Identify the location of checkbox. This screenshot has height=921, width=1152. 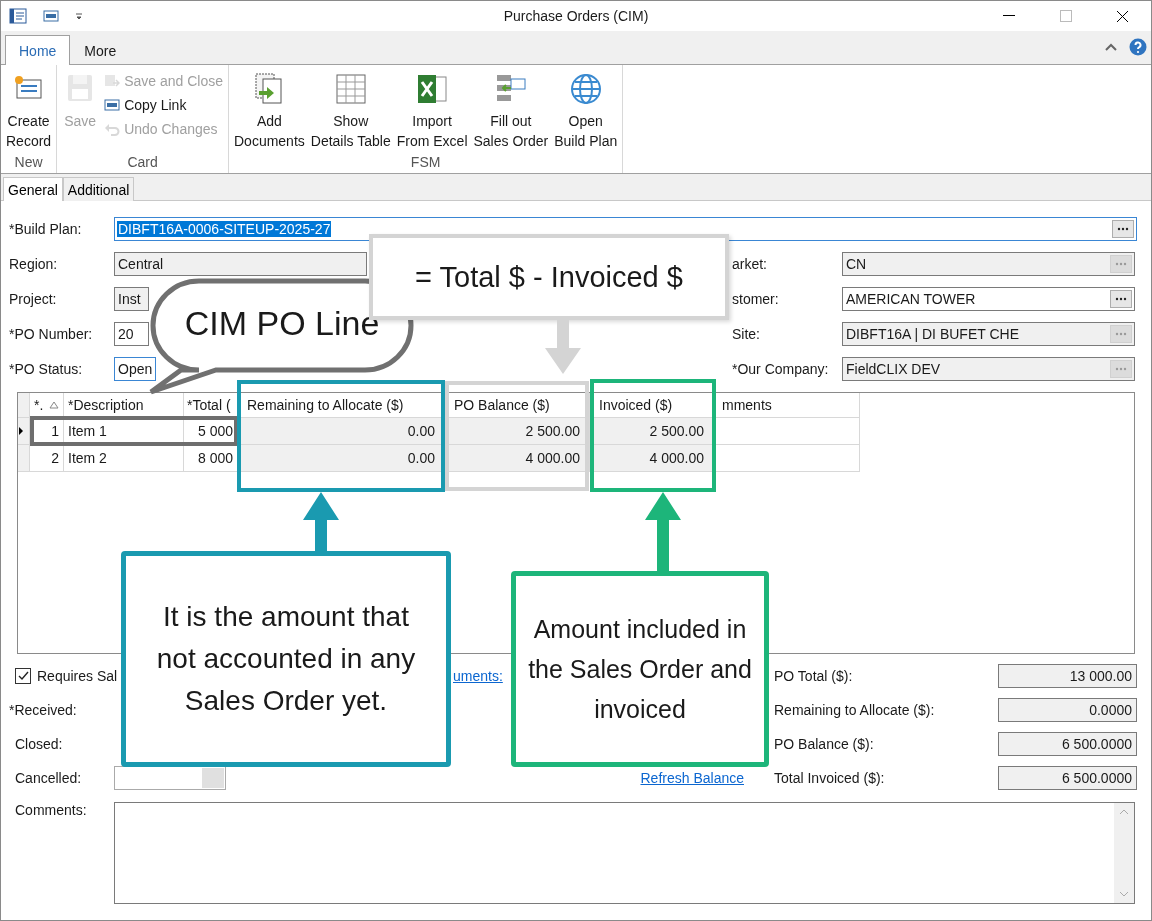
(23, 676).